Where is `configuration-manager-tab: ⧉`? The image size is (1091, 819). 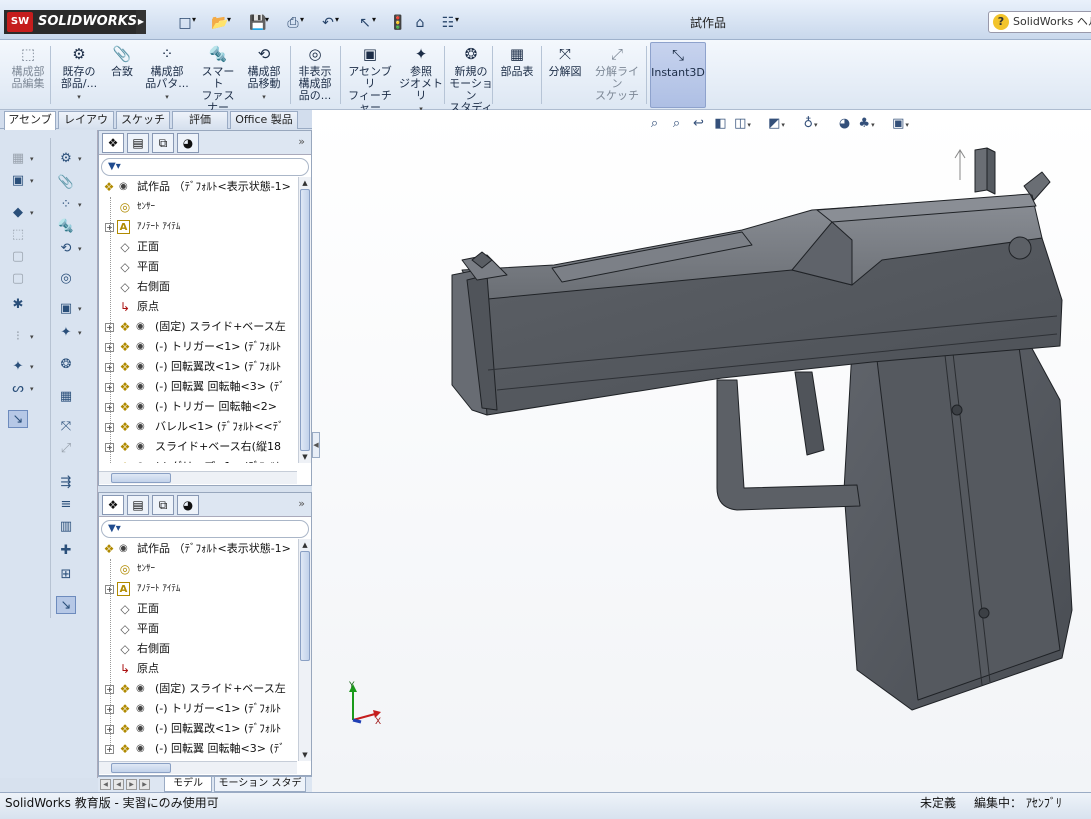 configuration-manager-tab: ⧉ is located at coordinates (163, 143).